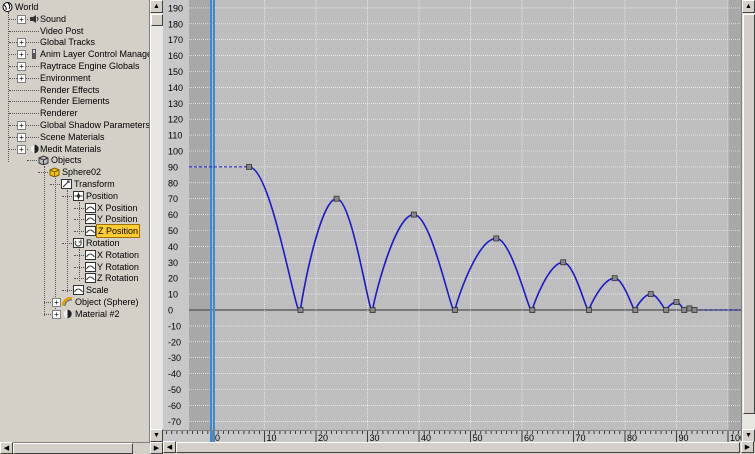 Image resolution: width=755 pixels, height=454 pixels. I want to click on tree-item-render-elements: Render Elements, so click(74, 101).